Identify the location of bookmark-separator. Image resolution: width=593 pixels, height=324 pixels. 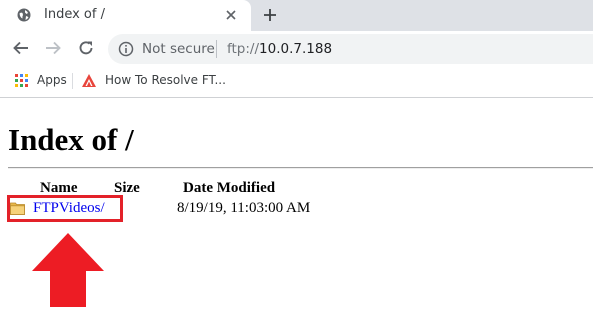
(72, 81).